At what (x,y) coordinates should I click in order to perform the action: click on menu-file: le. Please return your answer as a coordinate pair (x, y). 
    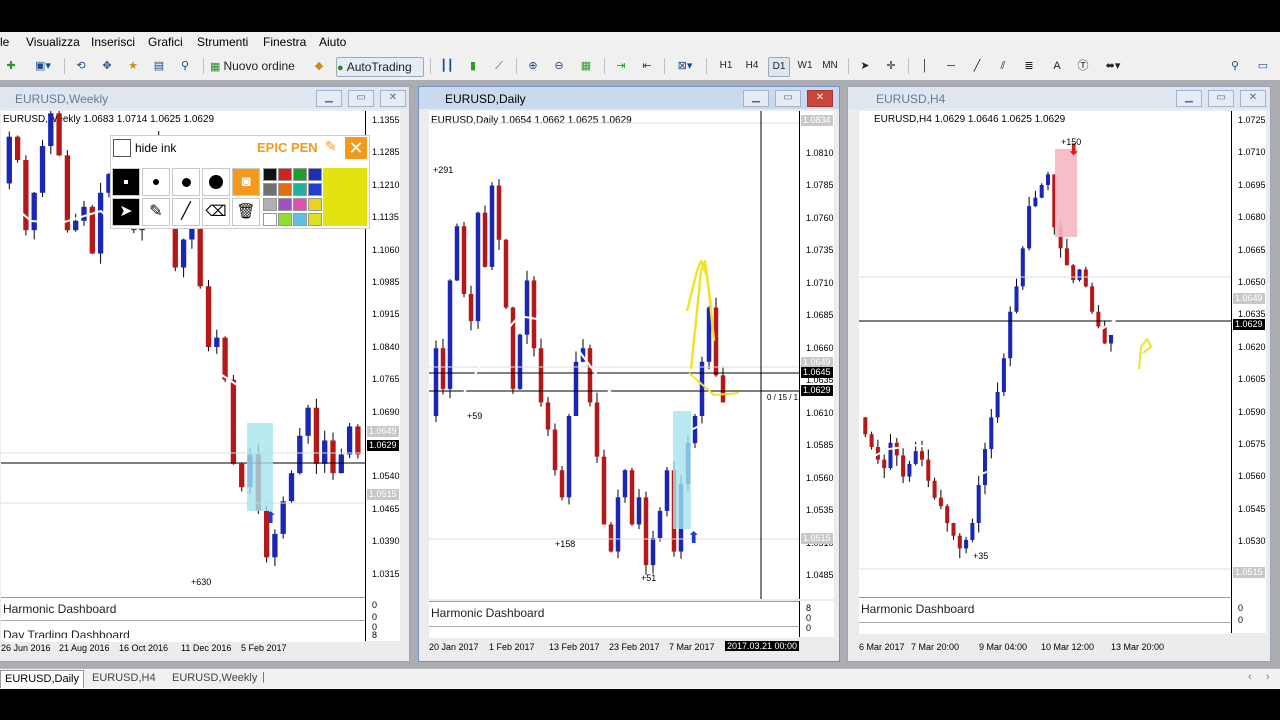
    Looking at the image, I should click on (4, 42).